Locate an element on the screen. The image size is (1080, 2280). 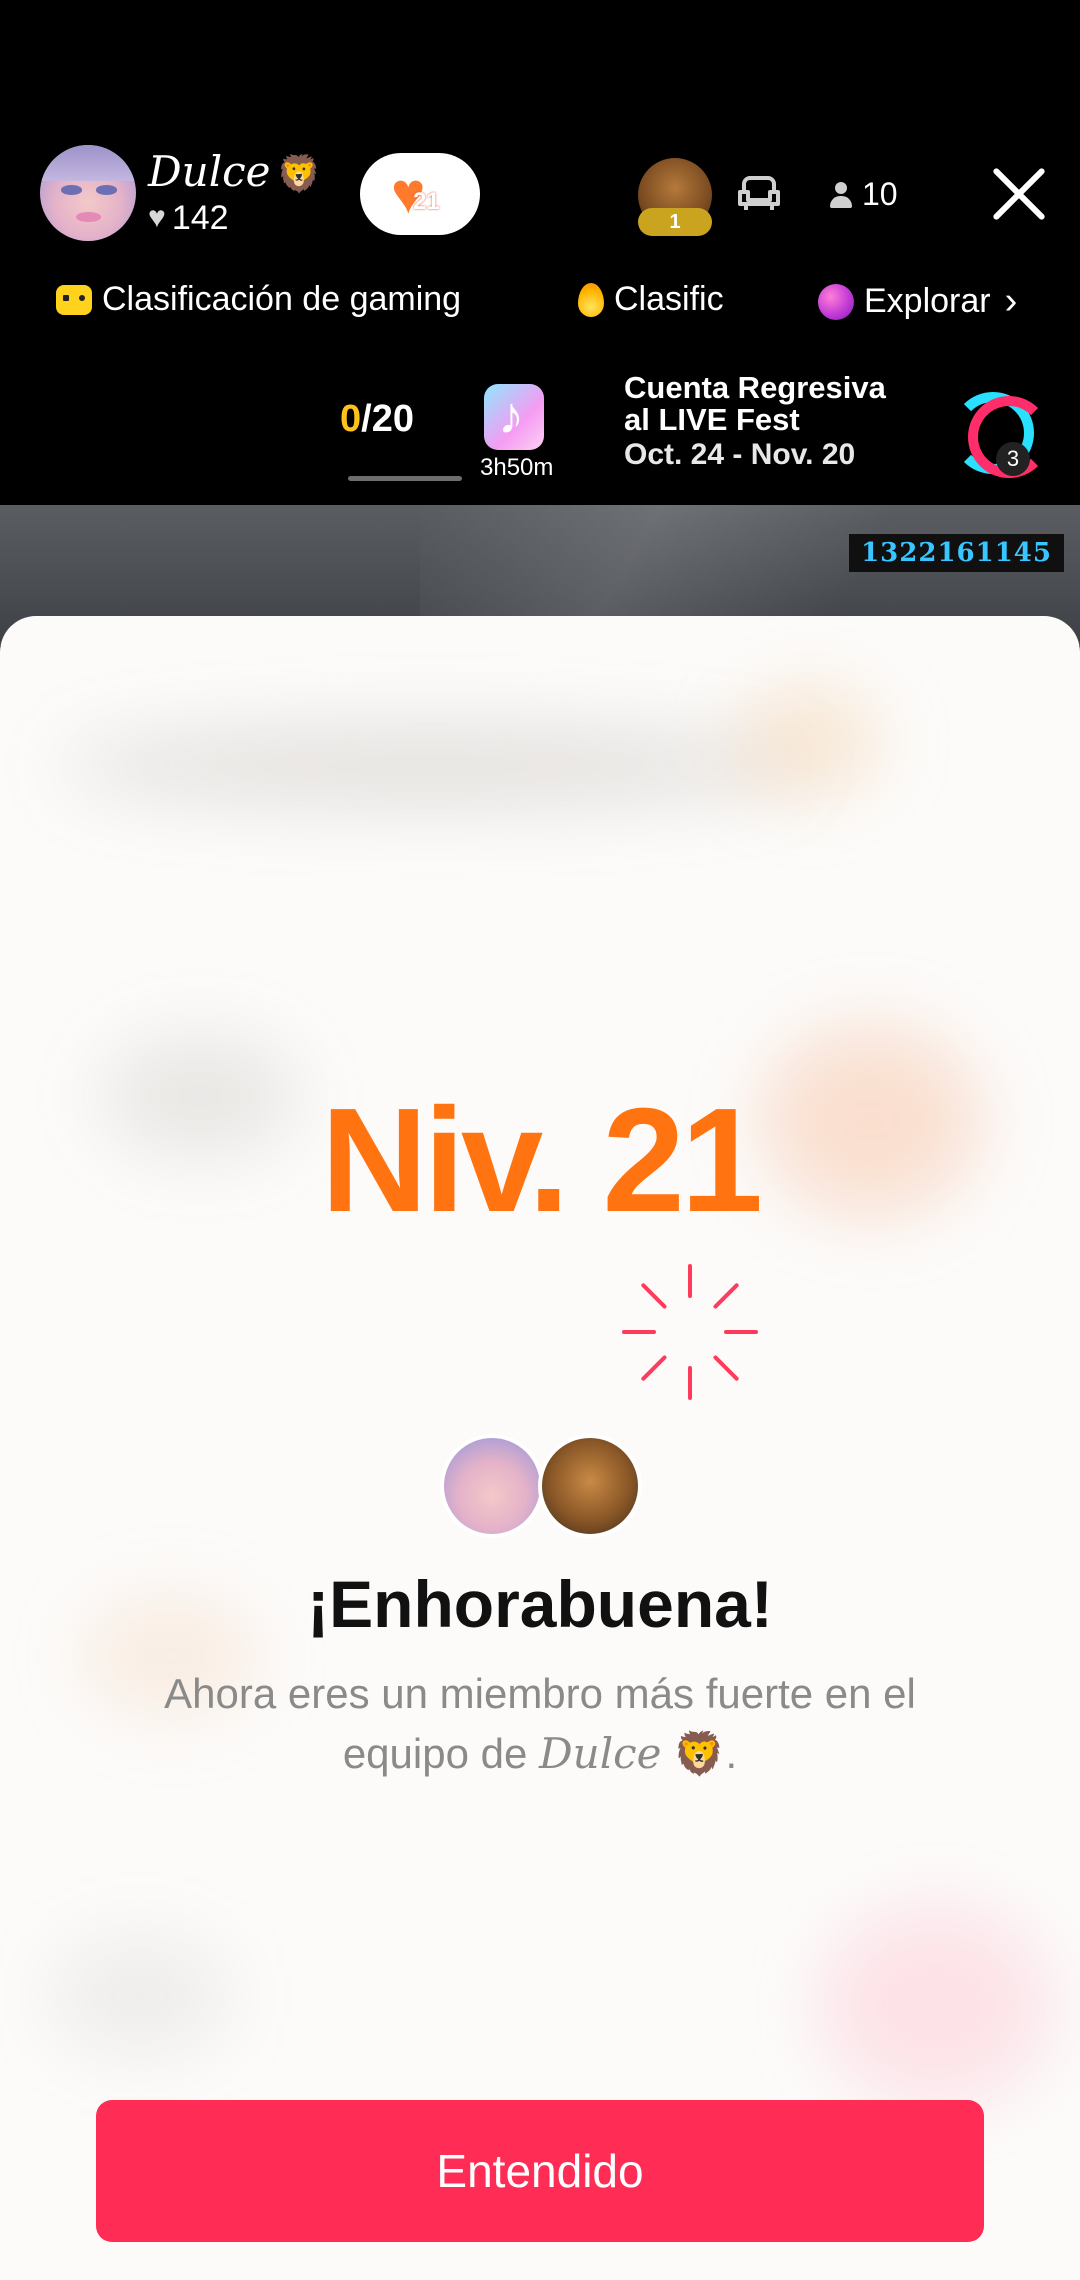
top-viewer-avatar: 1 is located at coordinates (675, 197).